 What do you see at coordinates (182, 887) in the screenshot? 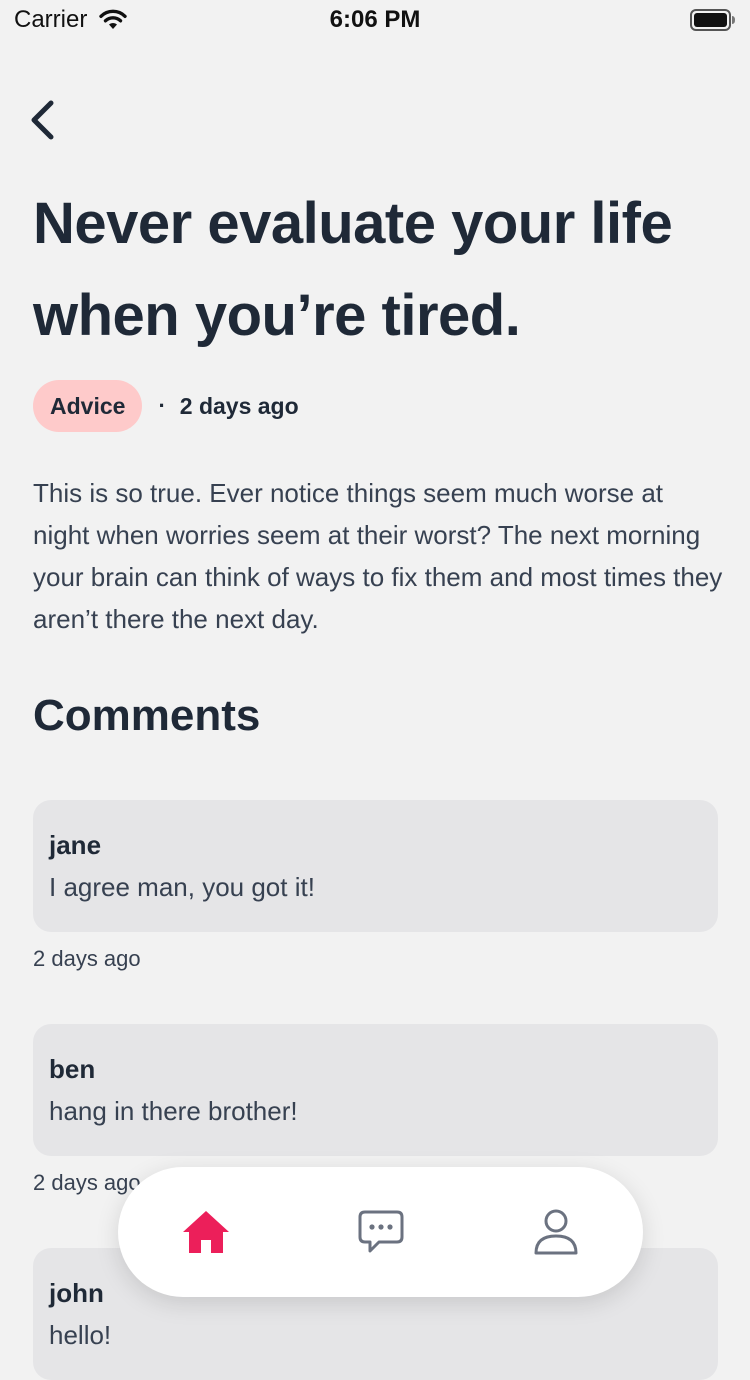
I see `comment-text: I agree man, you got it!` at bounding box center [182, 887].